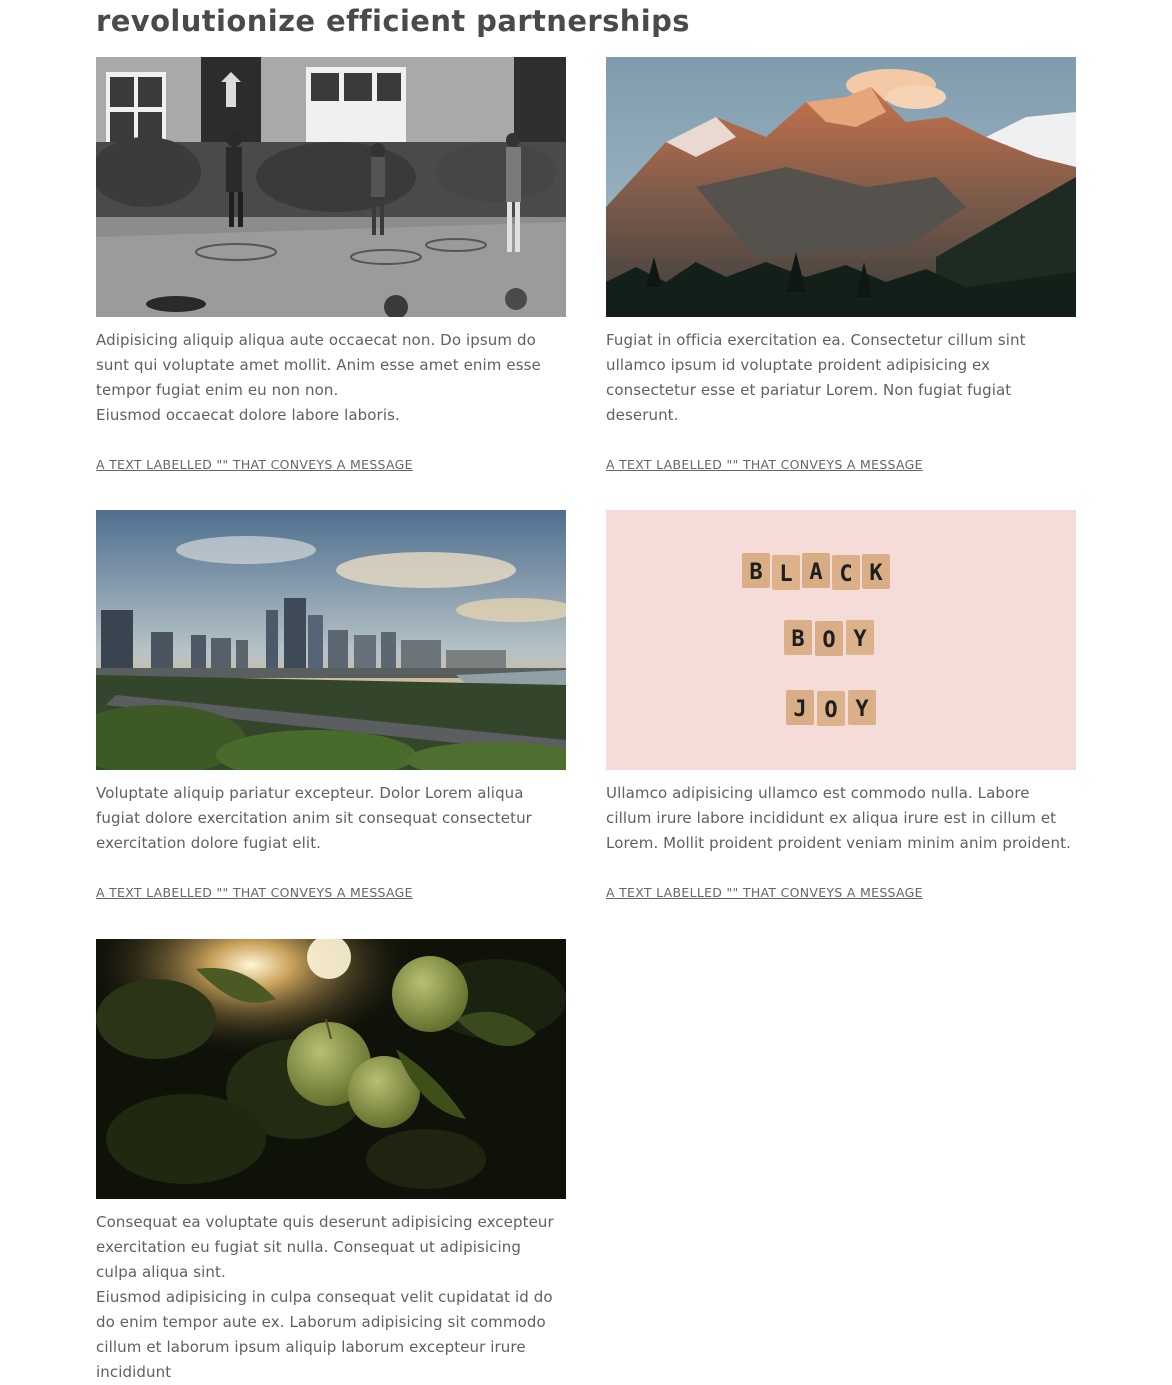 This screenshot has height=1385, width=1172. What do you see at coordinates (331, 187) in the screenshot?
I see `schoolyard-play-photo` at bounding box center [331, 187].